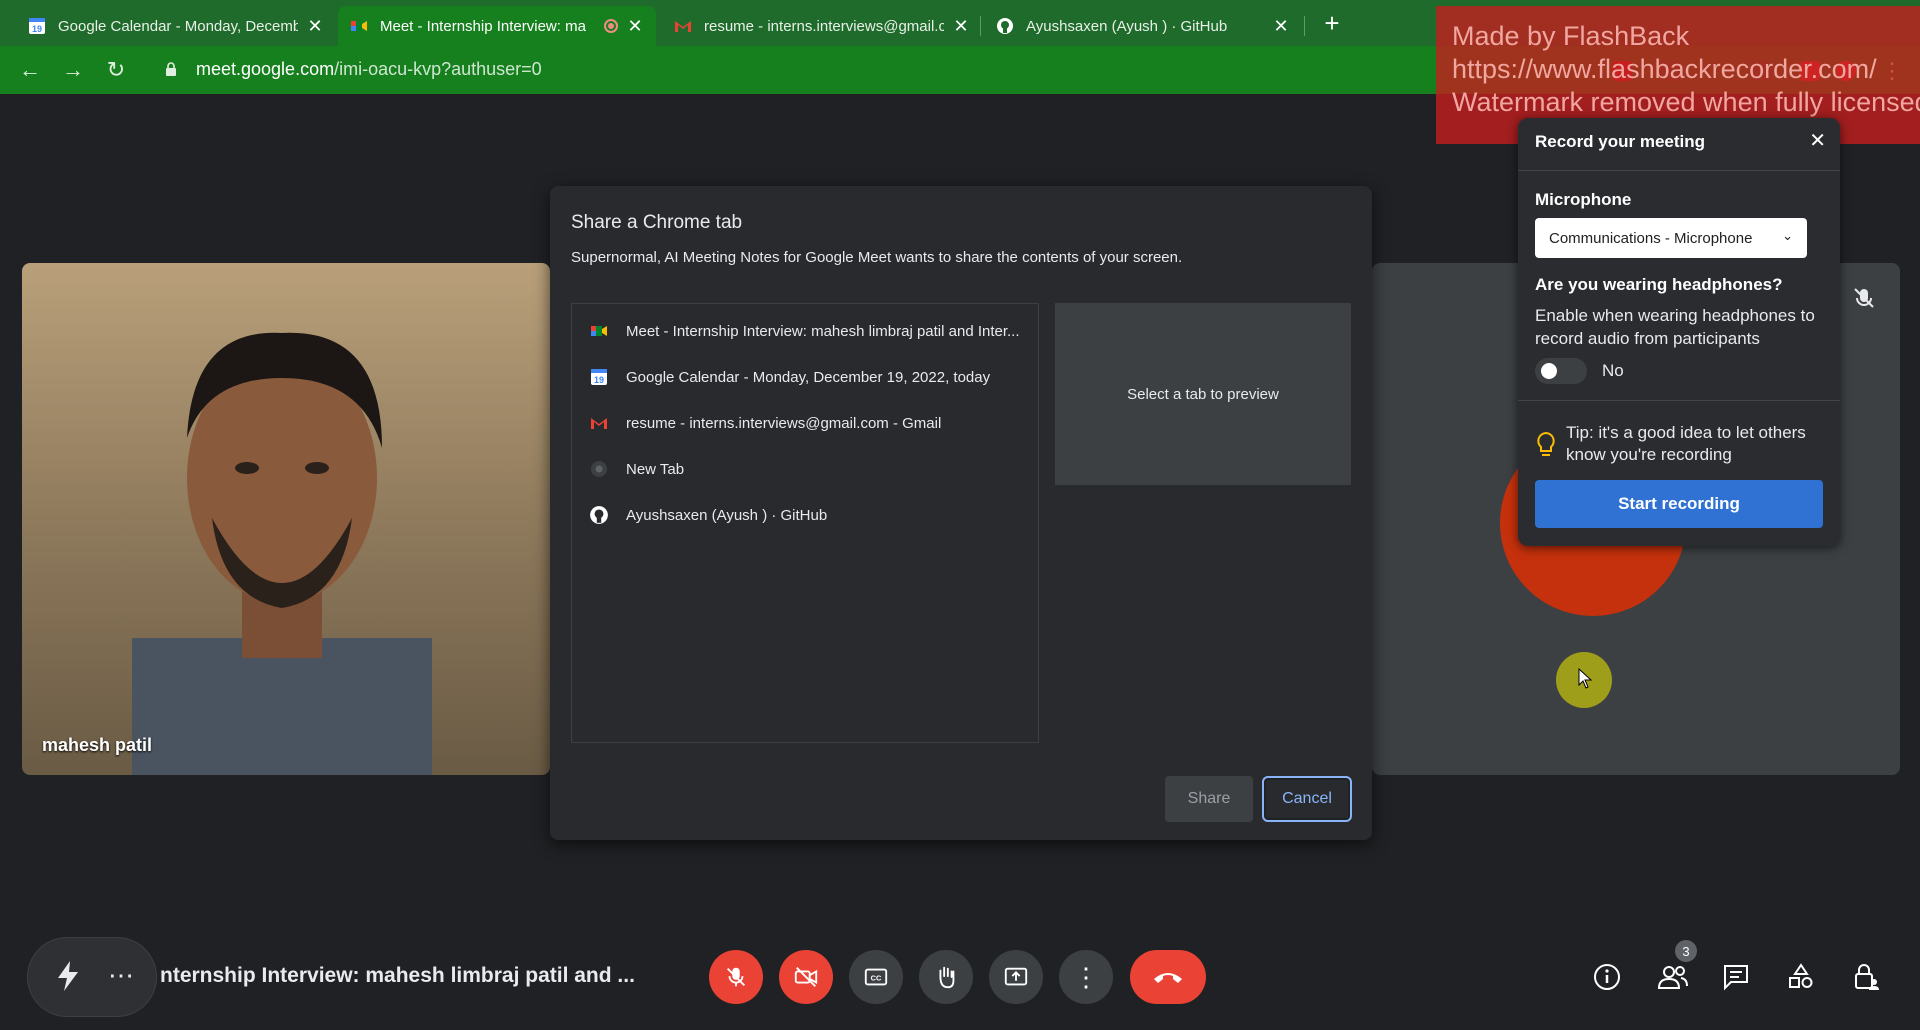 The height and width of the screenshot is (1030, 1920). I want to click on mouse-cursor-icon, so click(1585, 678).